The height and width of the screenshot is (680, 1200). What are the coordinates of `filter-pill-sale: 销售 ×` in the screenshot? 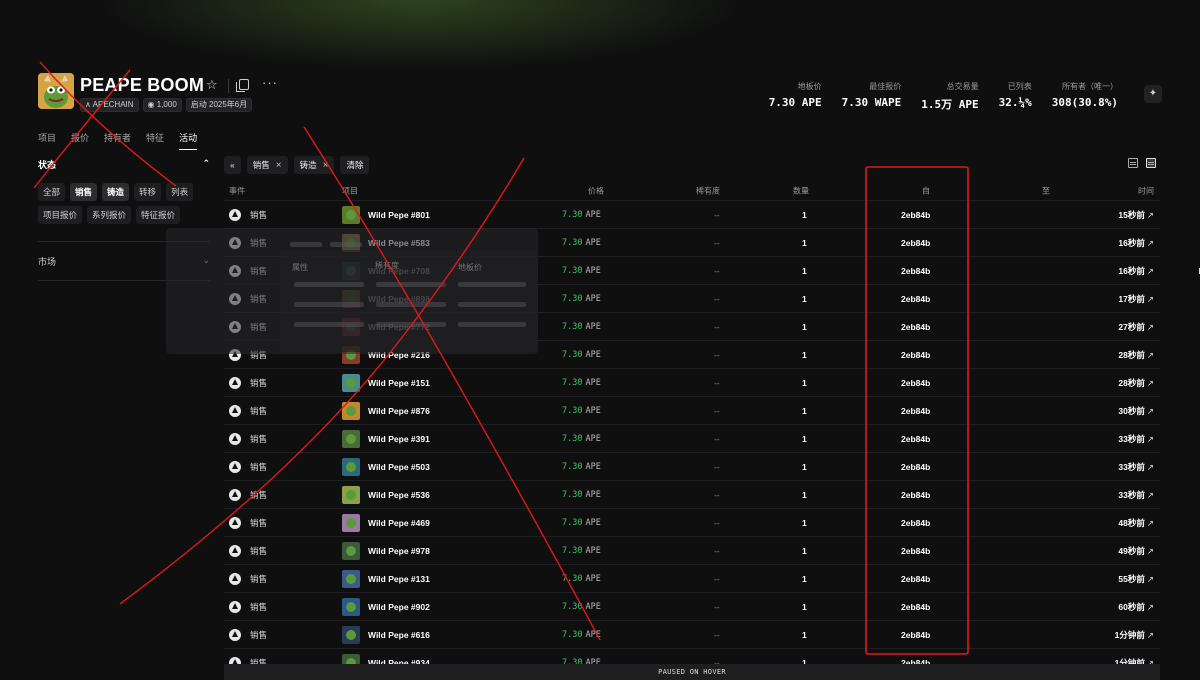 It's located at (267, 165).